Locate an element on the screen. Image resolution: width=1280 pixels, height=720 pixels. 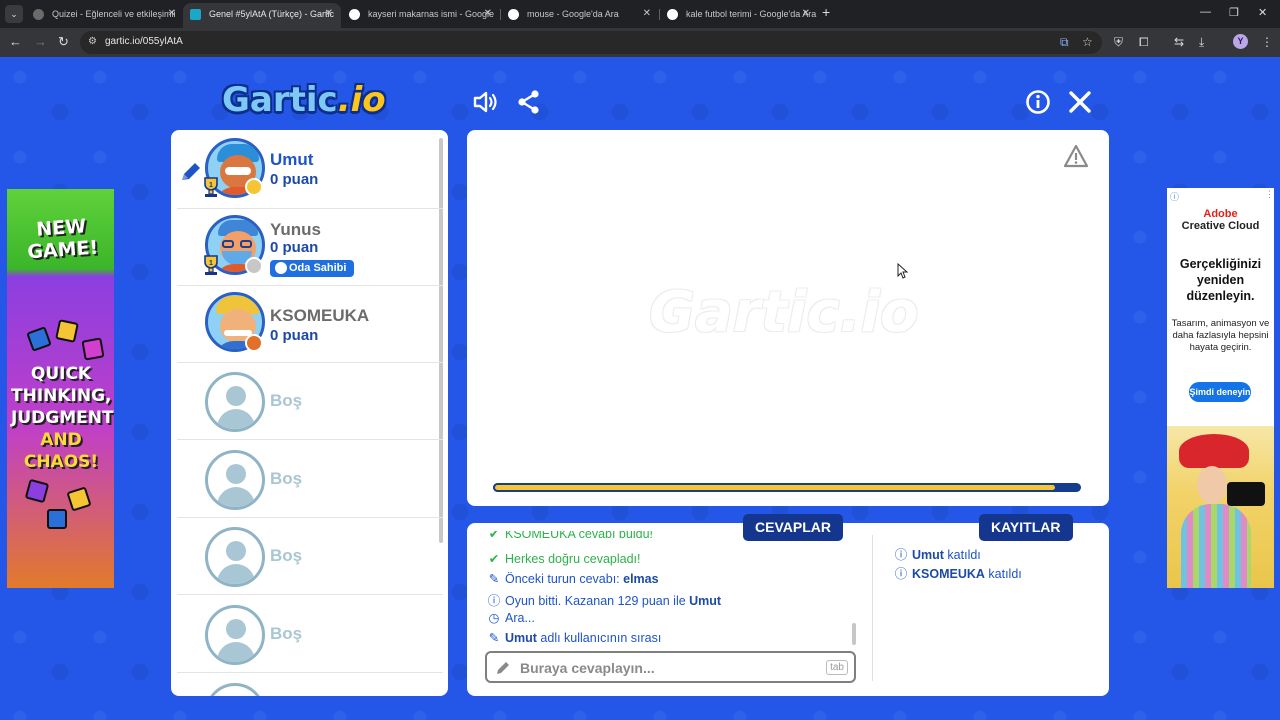
tab-key-hint: tab is located at coordinates (837, 667).